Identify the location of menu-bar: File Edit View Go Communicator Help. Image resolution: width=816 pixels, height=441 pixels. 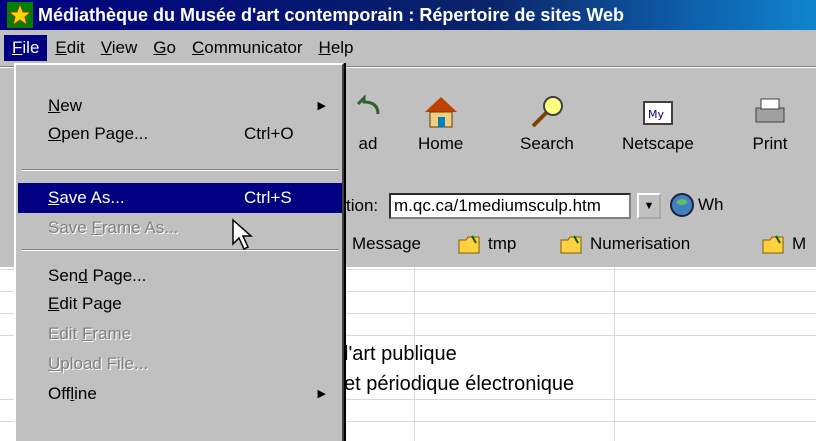
(408, 48).